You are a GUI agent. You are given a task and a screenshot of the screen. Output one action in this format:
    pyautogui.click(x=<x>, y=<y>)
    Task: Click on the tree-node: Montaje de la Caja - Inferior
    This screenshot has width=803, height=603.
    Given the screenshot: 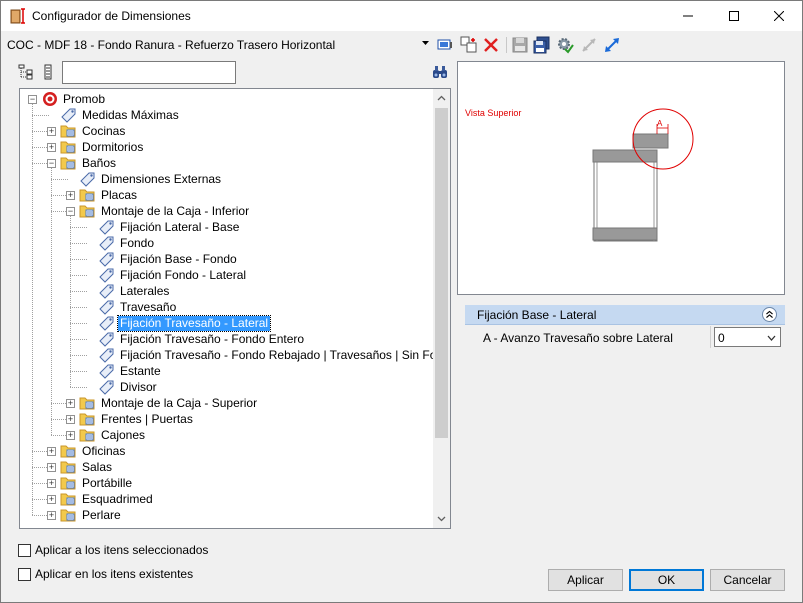 What is the action you would take?
    pyautogui.click(x=165, y=211)
    